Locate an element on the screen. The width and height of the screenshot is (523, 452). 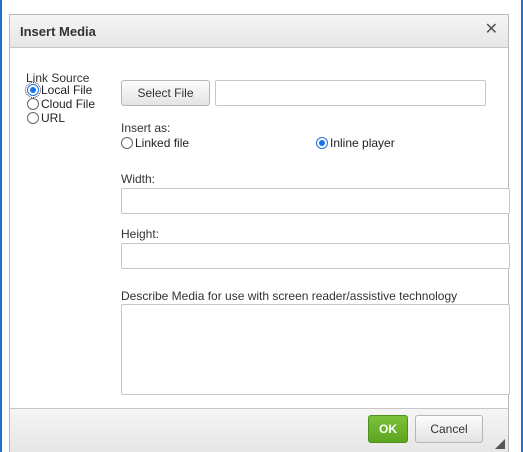
resize-grip-icon is located at coordinates (500, 444).